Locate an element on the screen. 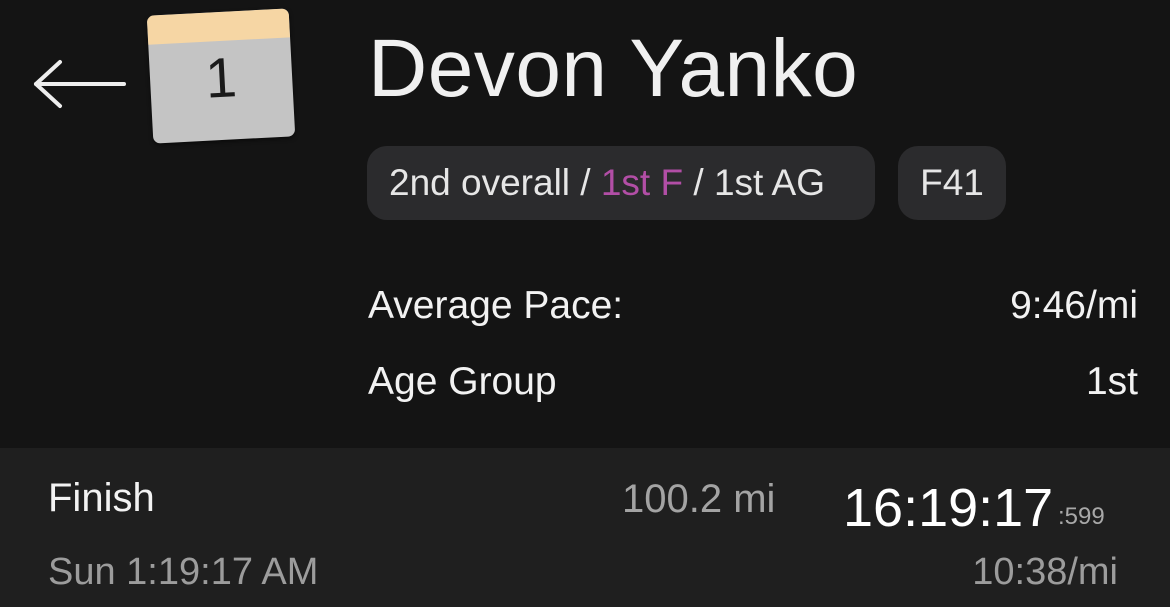 This screenshot has height=607, width=1170. stat-label: Average Pace: is located at coordinates (496, 305).